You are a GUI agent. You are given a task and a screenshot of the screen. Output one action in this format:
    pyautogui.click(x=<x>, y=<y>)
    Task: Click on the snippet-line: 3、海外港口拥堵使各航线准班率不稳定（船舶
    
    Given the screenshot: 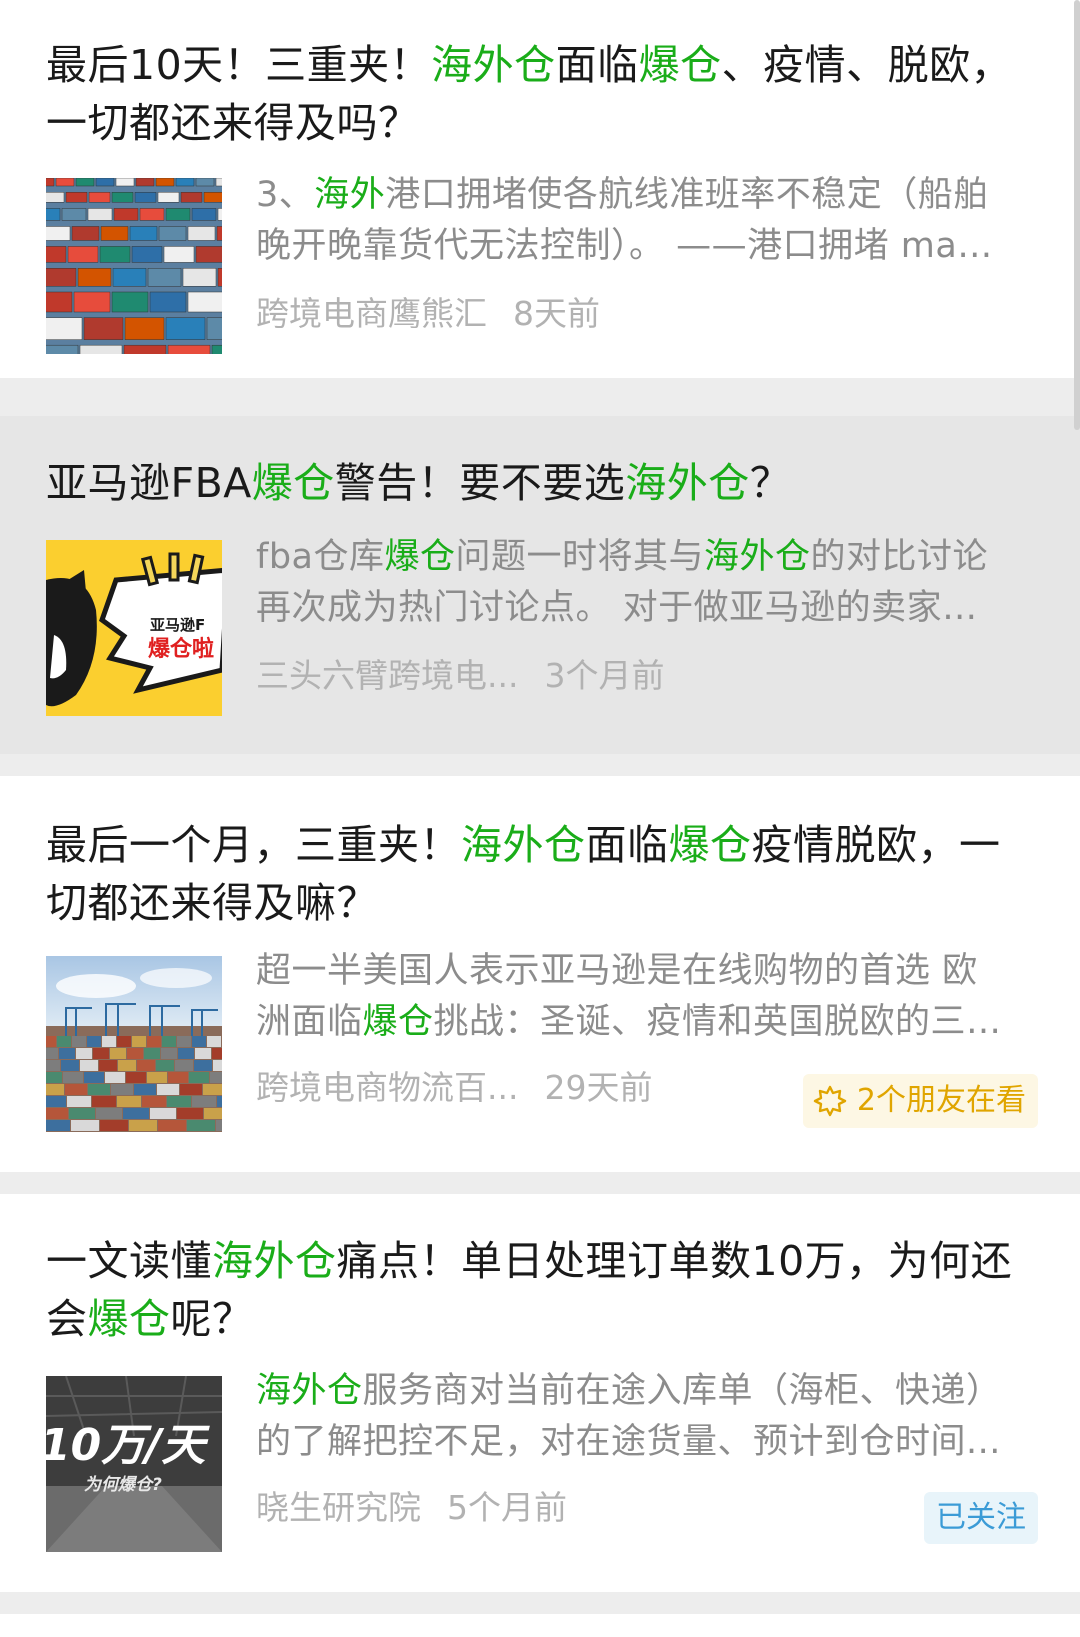 What is the action you would take?
    pyautogui.click(x=647, y=195)
    